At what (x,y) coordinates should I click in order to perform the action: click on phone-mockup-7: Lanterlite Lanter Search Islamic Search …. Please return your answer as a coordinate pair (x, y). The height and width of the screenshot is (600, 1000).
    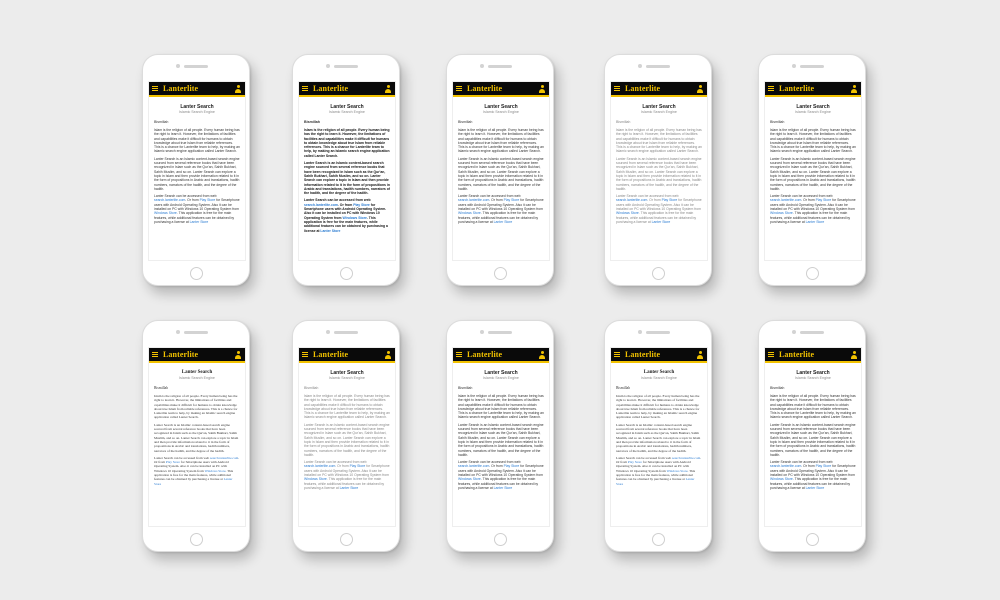
    Looking at the image, I should click on (346, 436).